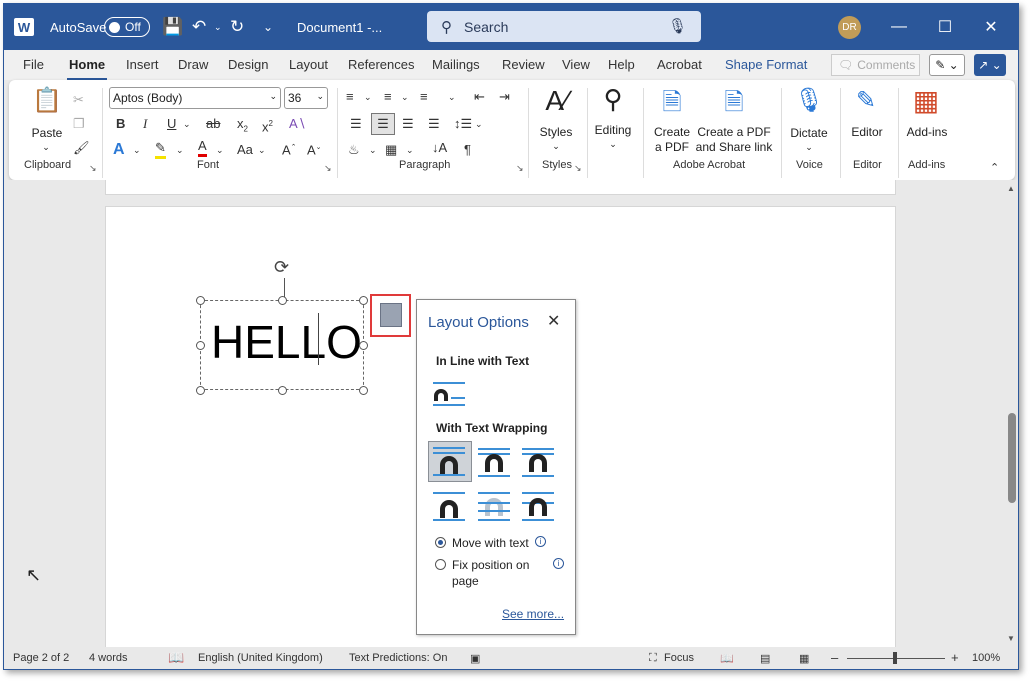  I want to click on editing-dropdown-icon: ⌄, so click(613, 144).